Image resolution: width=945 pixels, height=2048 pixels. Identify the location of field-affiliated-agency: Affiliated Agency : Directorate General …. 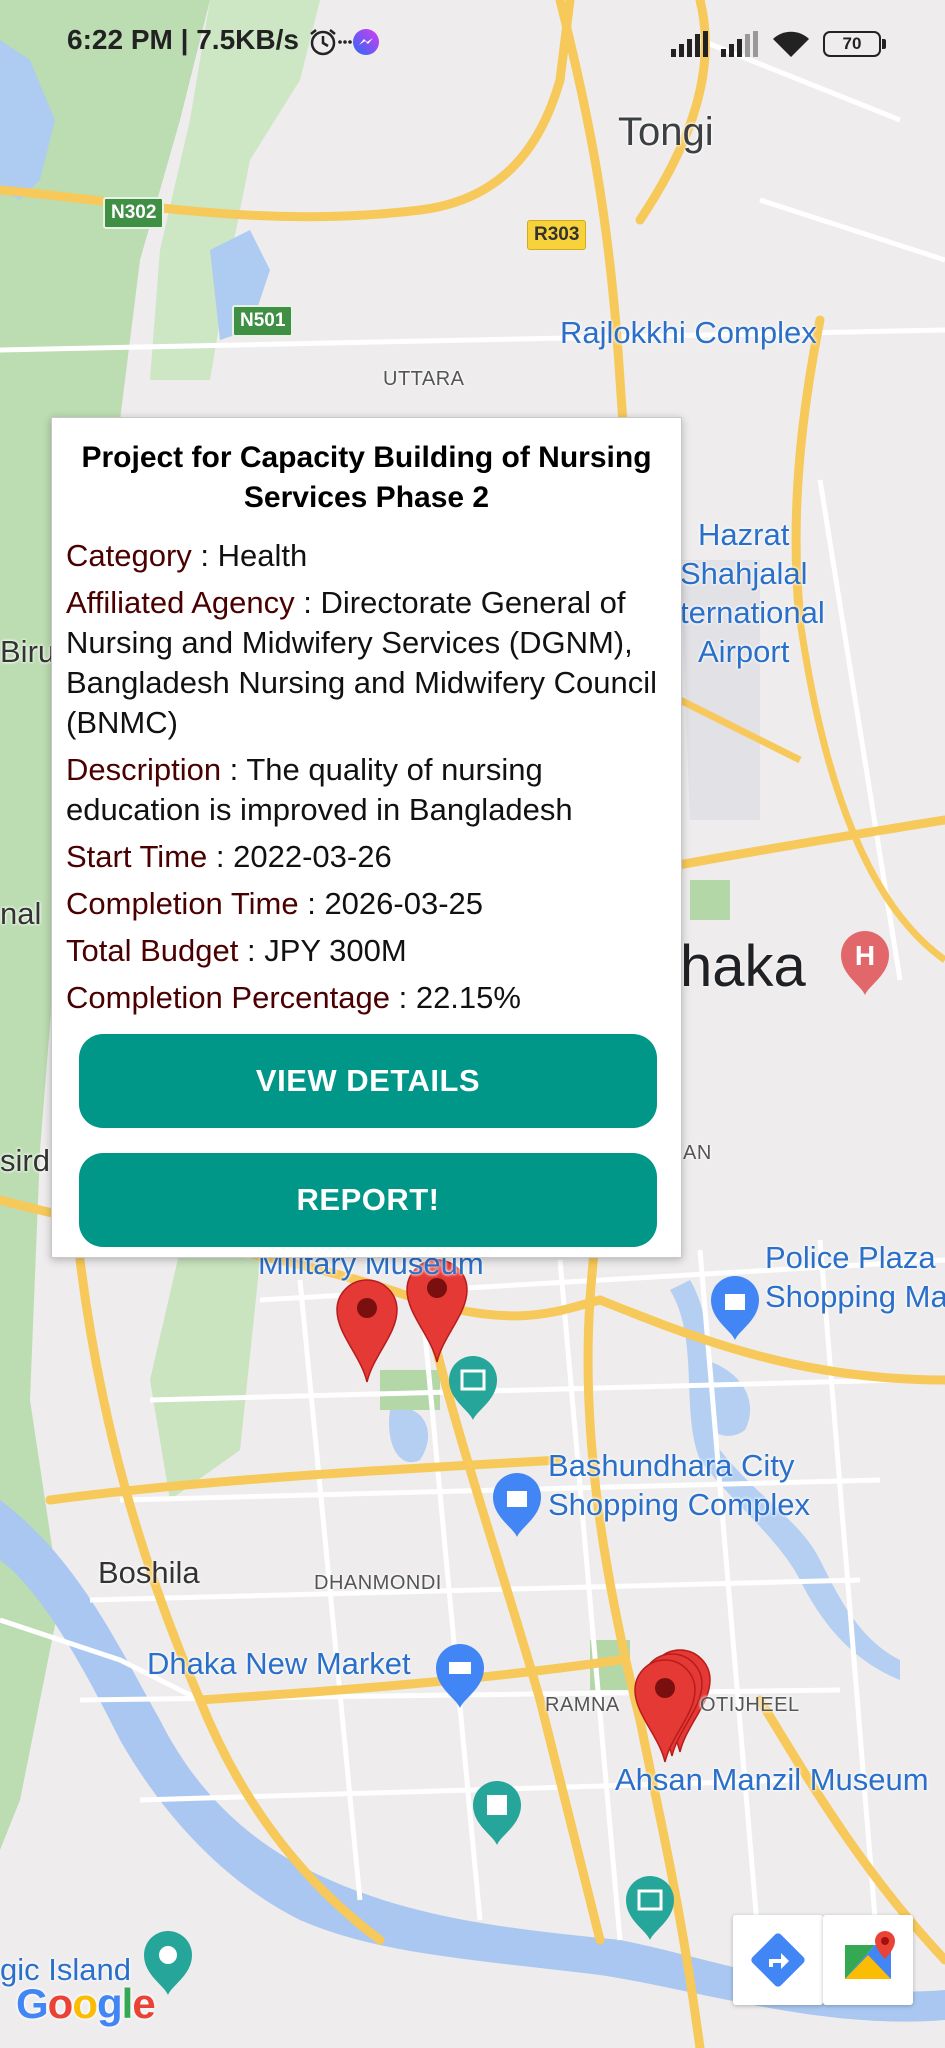
(366, 663).